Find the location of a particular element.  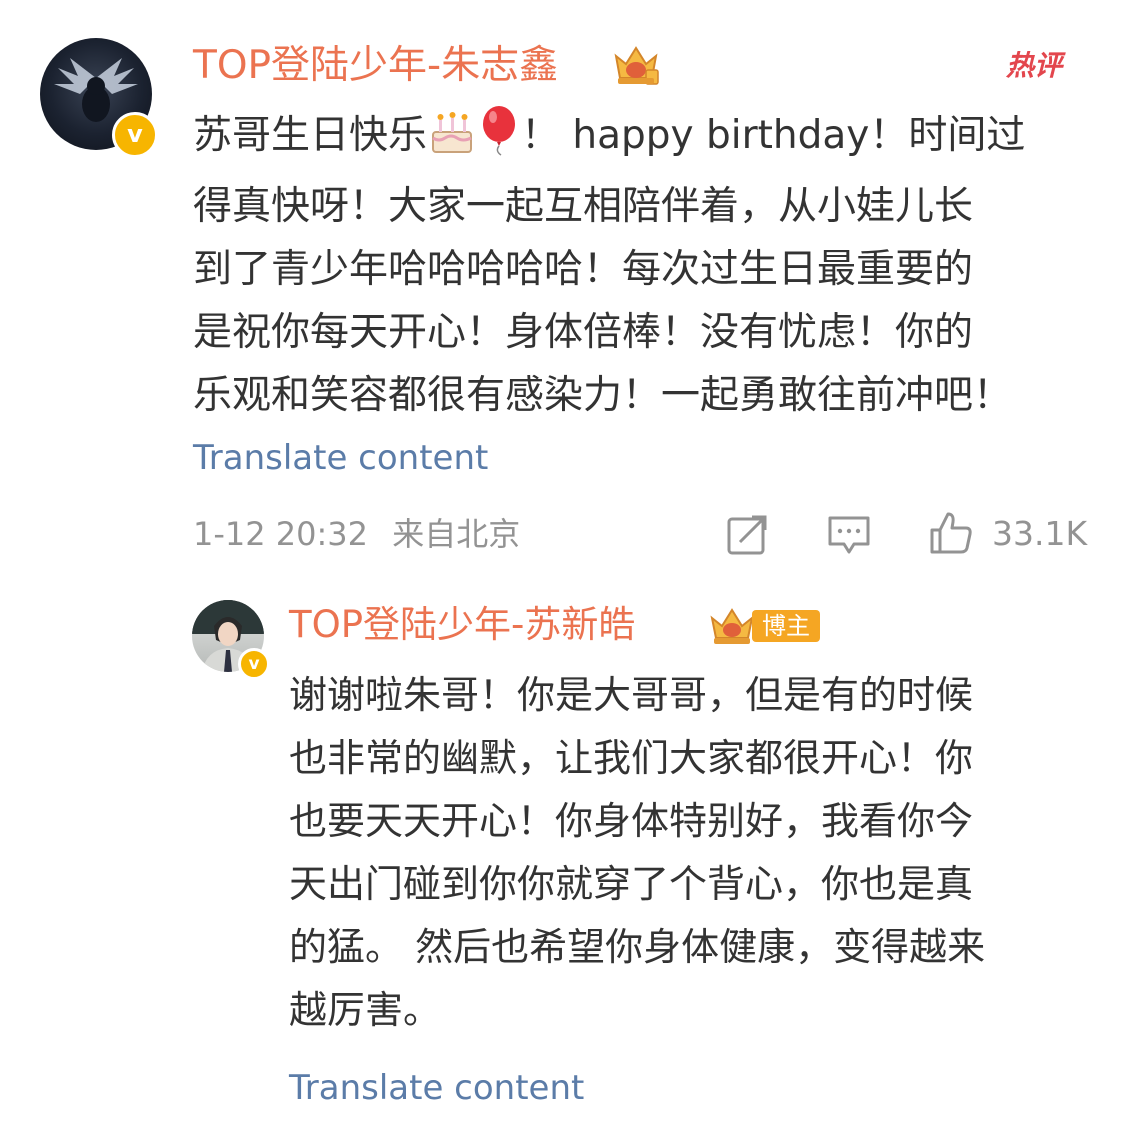

comment-text-line: 乐观和笑容都很有感染力！一起勇敢往前冲吧！ is located at coordinates (603, 395).